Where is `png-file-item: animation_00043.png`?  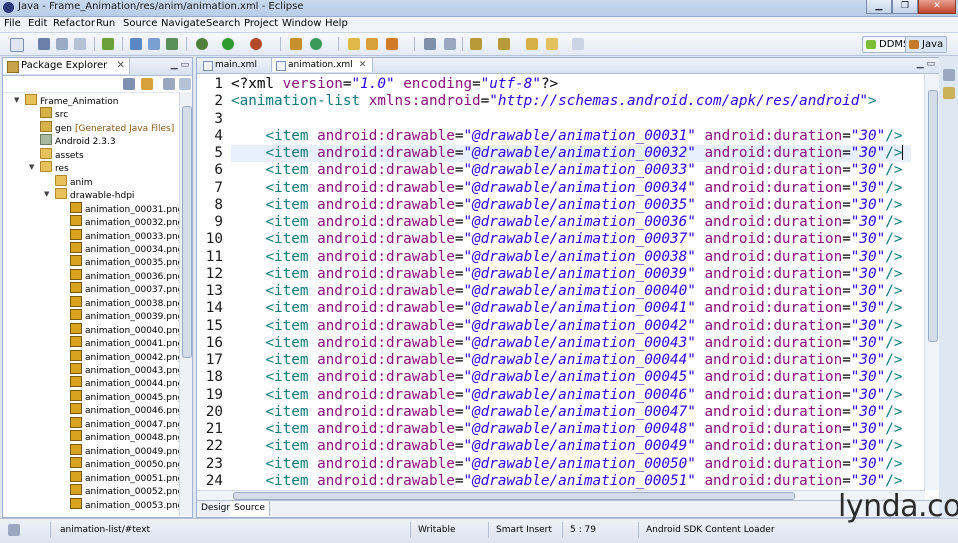 png-file-item: animation_00043.png is located at coordinates (124, 369).